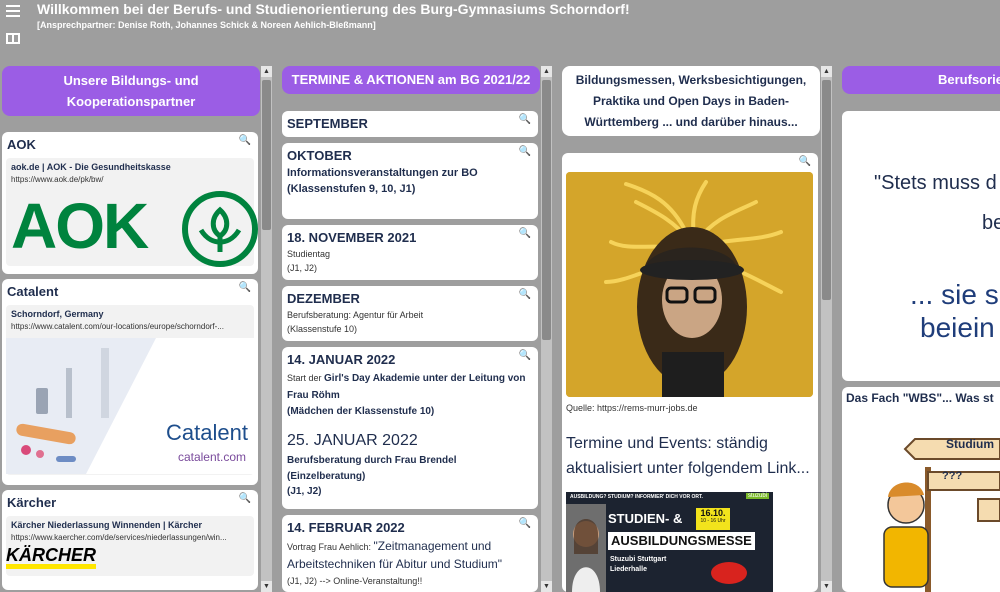 The width and height of the screenshot is (1000, 592). Describe the element at coordinates (952, 476) in the screenshot. I see `sign-label: ???` at that location.